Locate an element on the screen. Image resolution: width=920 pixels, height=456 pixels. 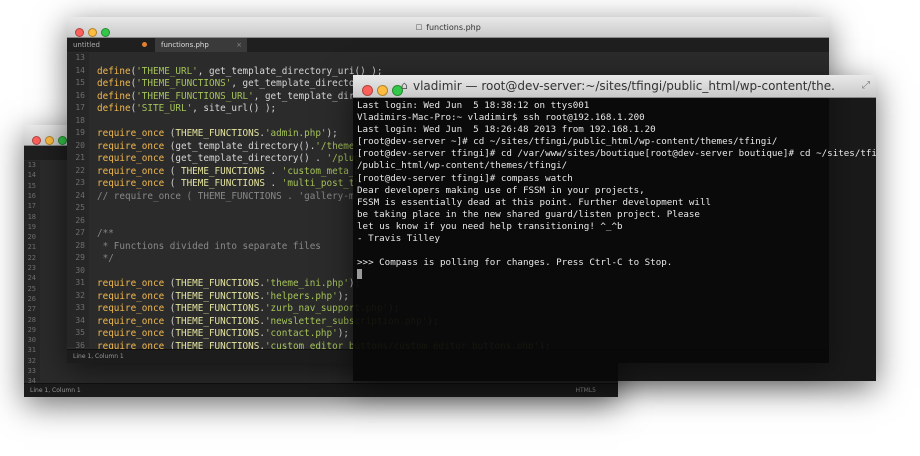
code-token: 'THEME_FUNCTIONS' is located at coordinates (184, 83).